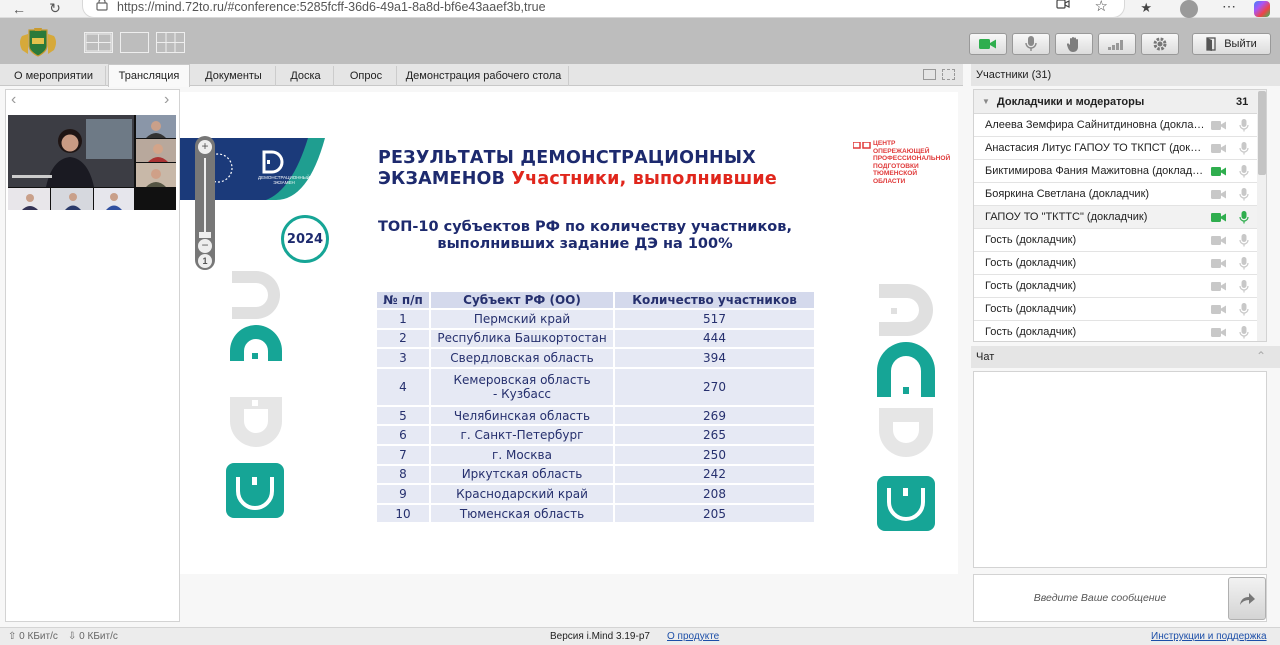 Image resolution: width=1280 pixels, height=645 pixels. Describe the element at coordinates (205, 147) in the screenshot. I see `zoom-in-icon: +` at that location.